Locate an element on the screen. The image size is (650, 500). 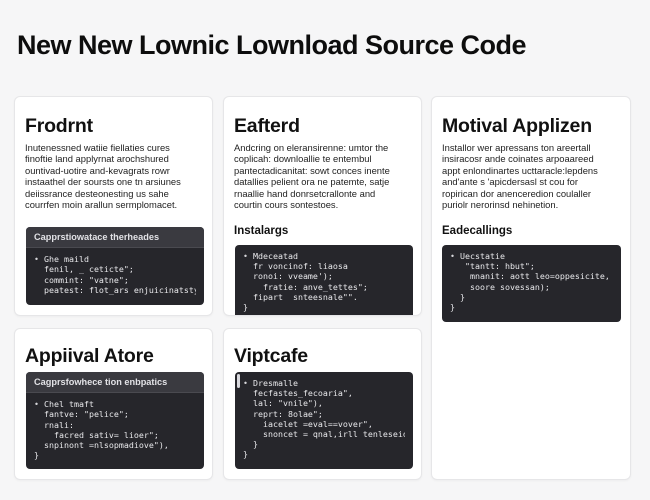
code-line: commint: "vatne"; is located at coordinates (81, 279).